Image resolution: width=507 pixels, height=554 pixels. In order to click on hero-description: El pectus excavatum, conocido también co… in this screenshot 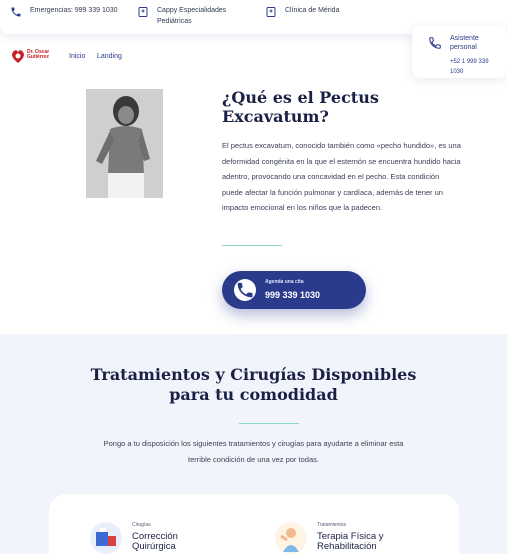, I will do `click(341, 176)`.